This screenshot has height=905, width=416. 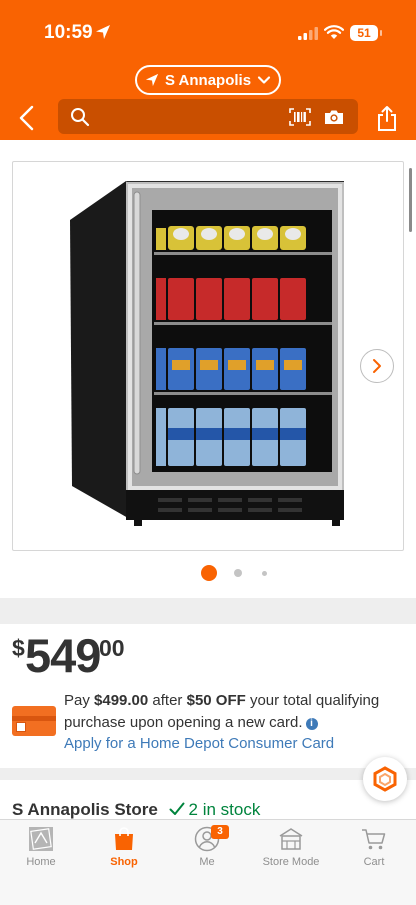 I want to click on search-icon, so click(x=80, y=117).